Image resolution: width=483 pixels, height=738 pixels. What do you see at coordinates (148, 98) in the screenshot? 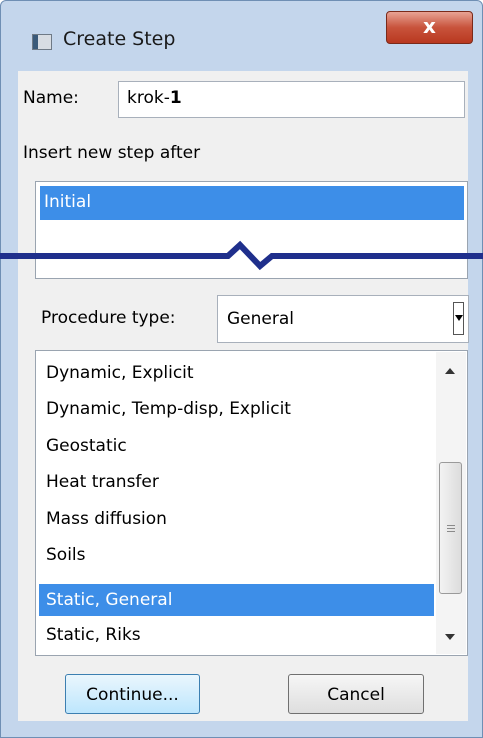
I see `name-value-prefix: krok-` at bounding box center [148, 98].